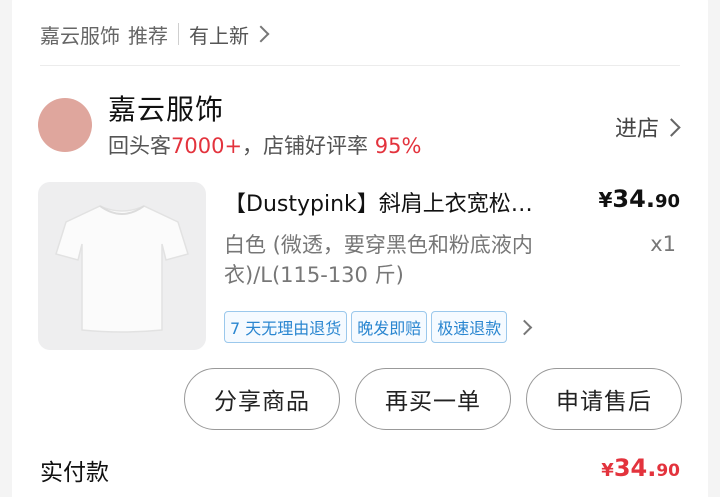 The width and height of the screenshot is (720, 497). Describe the element at coordinates (668, 471) in the screenshot. I see `paid-decimal: 90` at that location.